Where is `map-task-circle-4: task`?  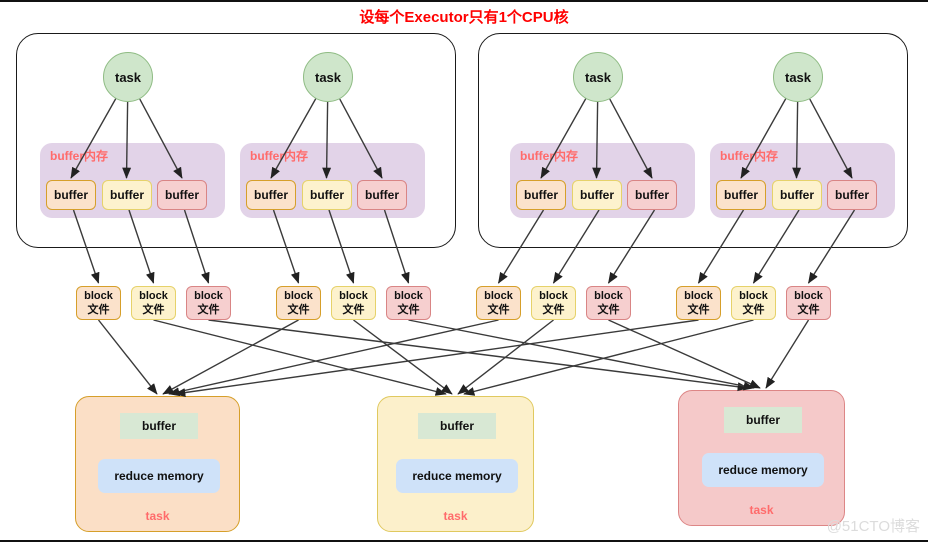 map-task-circle-4: task is located at coordinates (798, 77).